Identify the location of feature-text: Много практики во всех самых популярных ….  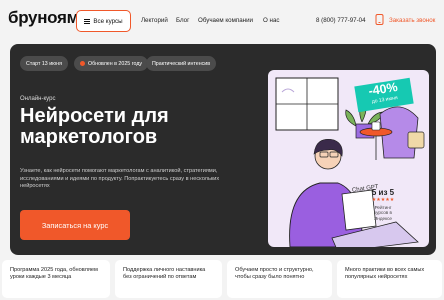
(385, 274).